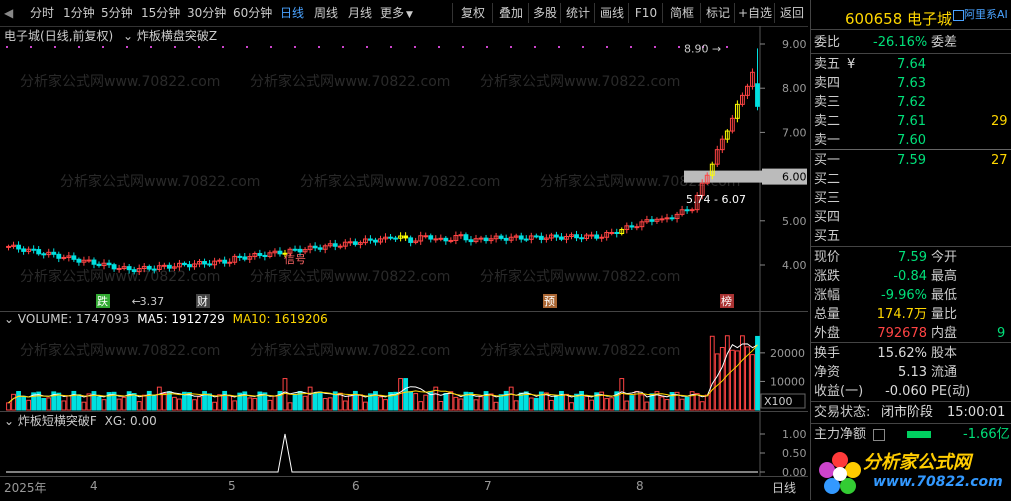  I want to click on sell-level-row: 卖三 7.62, so click(911, 102).